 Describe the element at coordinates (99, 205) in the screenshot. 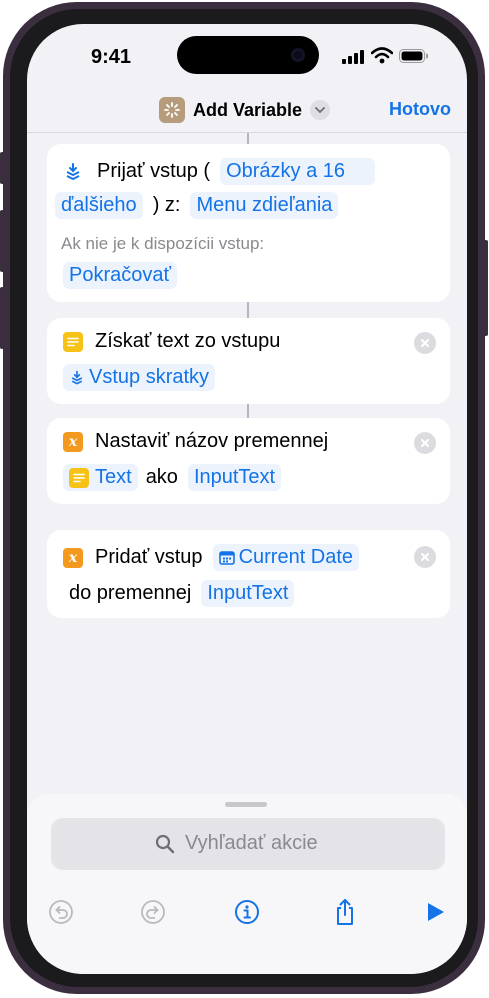

I see `input-types-token-cont: ďalšieho` at that location.